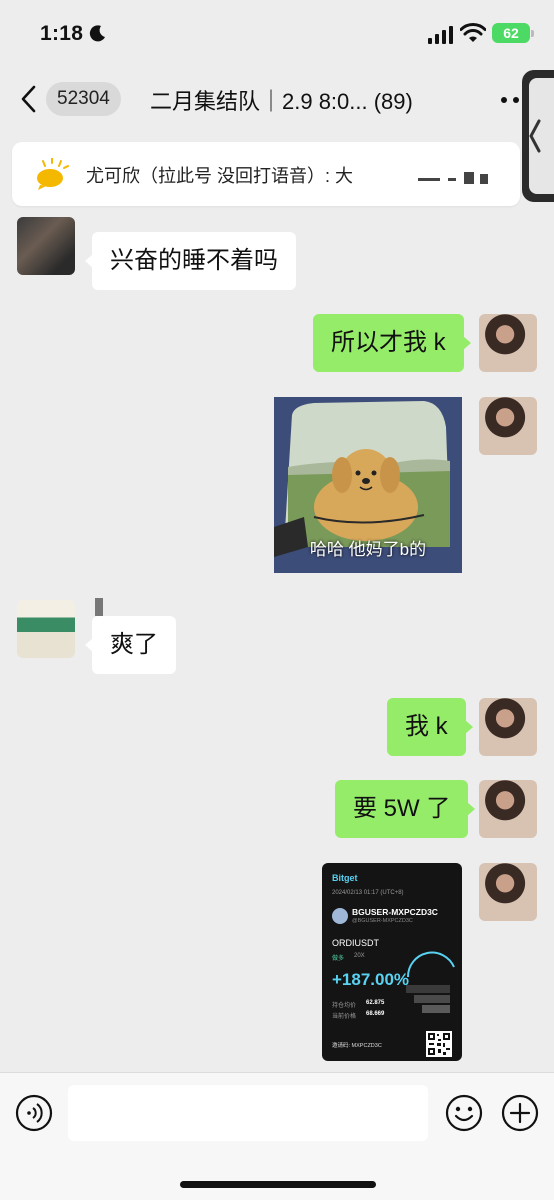  What do you see at coordinates (368, 549) in the screenshot?
I see `sticker-caption: 哈哈 他妈了b的` at bounding box center [368, 549].